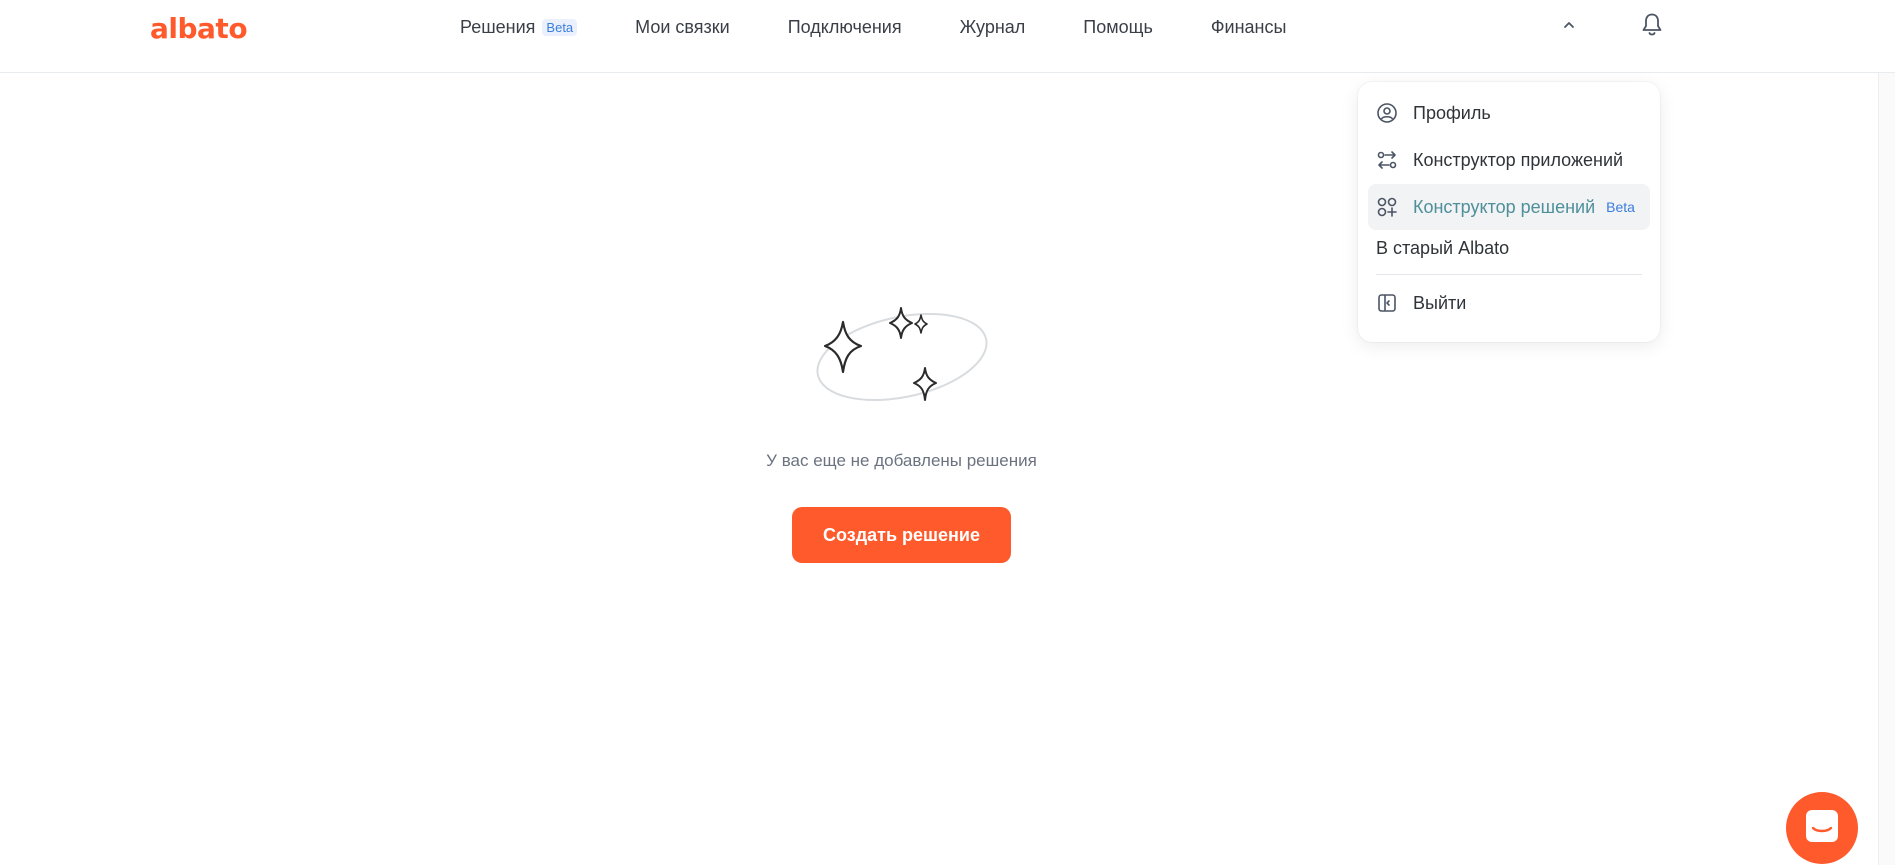 This screenshot has height=865, width=1895. What do you see at coordinates (1504, 206) in the screenshot?
I see `menu-item-label: Конструктор решений` at bounding box center [1504, 206].